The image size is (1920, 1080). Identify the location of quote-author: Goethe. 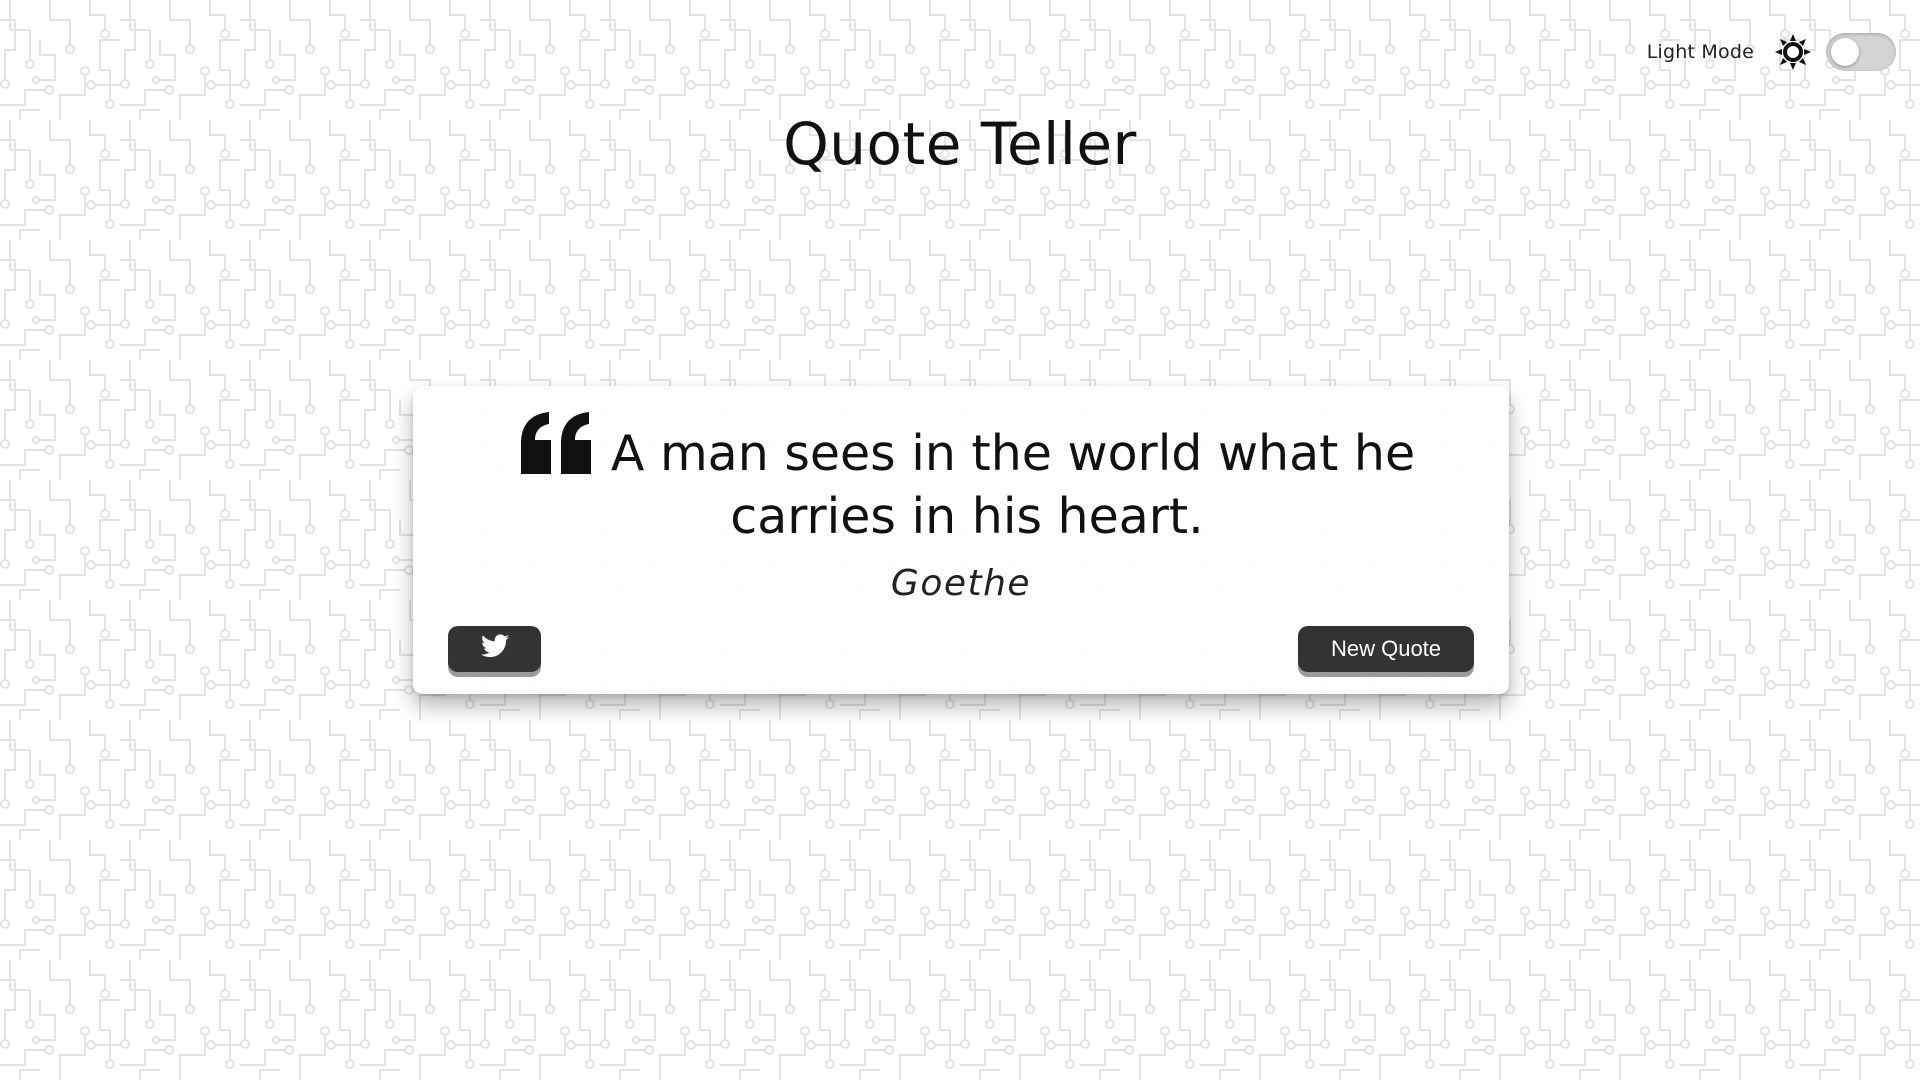
(961, 583).